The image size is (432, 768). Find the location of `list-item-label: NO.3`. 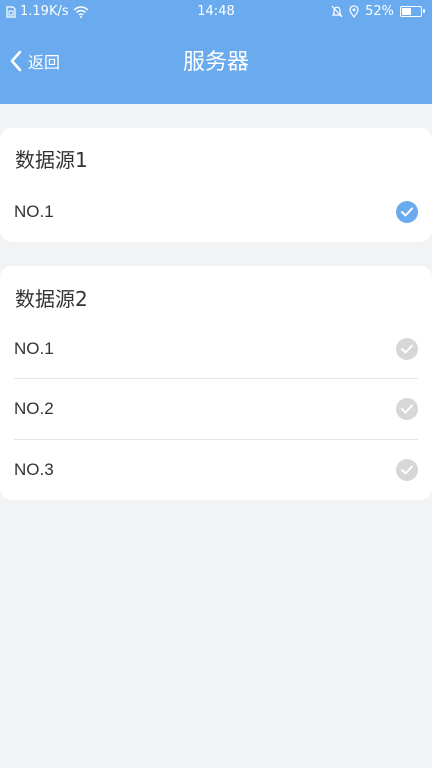

list-item-label: NO.3 is located at coordinates (34, 469).